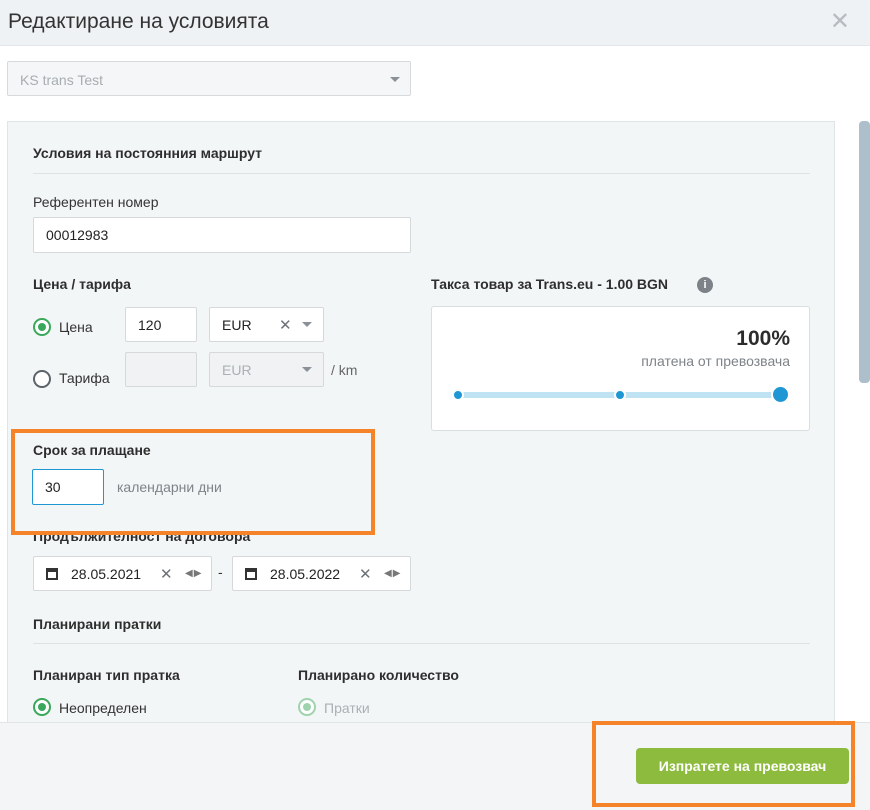  Describe the element at coordinates (42, 327) in the screenshot. I see `price-radio` at that location.